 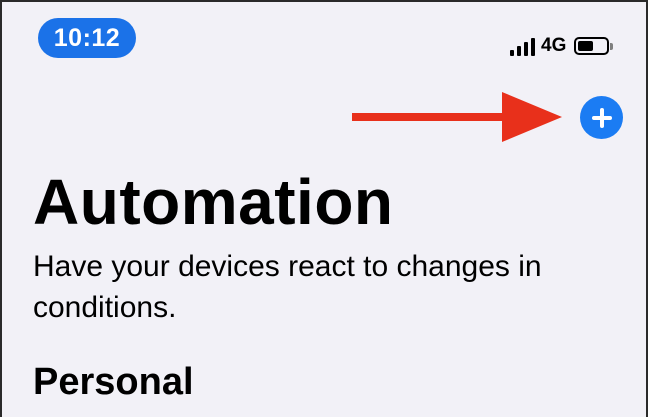 What do you see at coordinates (457, 117) in the screenshot?
I see `red-arrow-icon` at bounding box center [457, 117].